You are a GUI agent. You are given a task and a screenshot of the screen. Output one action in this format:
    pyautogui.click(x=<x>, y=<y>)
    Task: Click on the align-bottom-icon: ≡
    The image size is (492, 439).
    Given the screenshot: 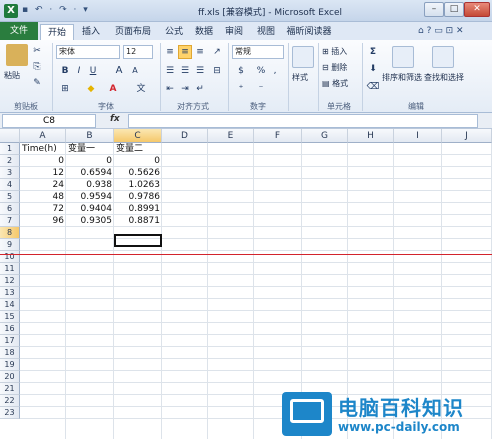 What is the action you would take?
    pyautogui.click(x=200, y=52)
    